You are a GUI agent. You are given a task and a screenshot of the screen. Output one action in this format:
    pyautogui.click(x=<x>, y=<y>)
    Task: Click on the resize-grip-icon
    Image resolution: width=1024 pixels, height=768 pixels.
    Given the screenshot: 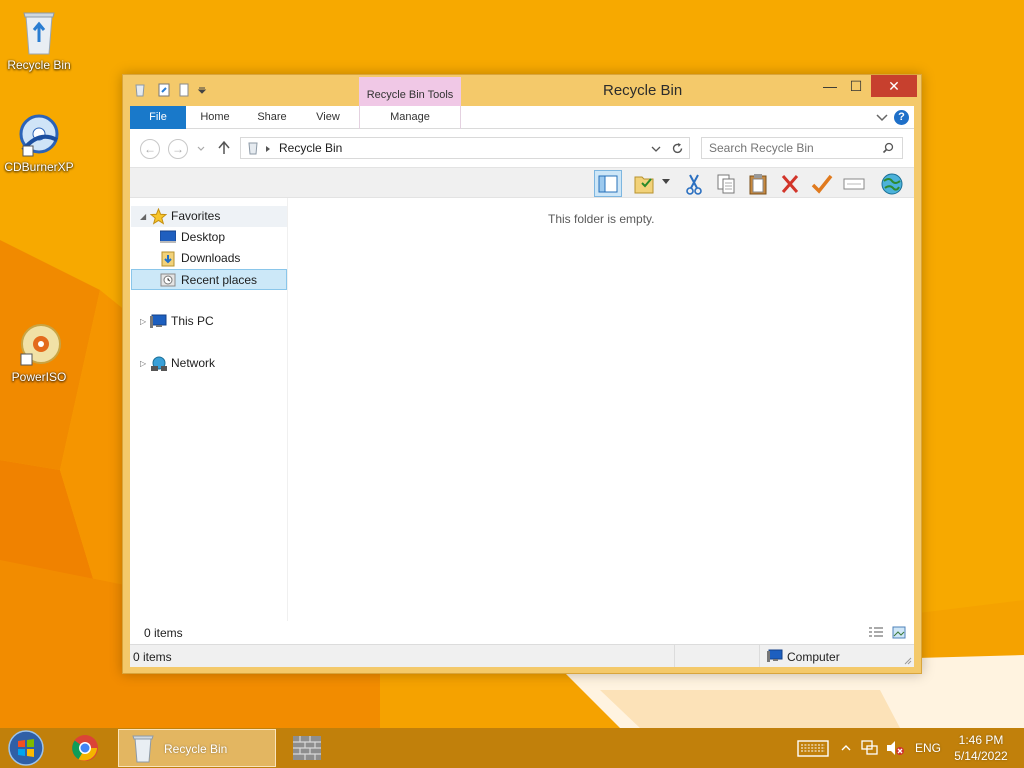 What is the action you would take?
    pyautogui.click(x=907, y=660)
    